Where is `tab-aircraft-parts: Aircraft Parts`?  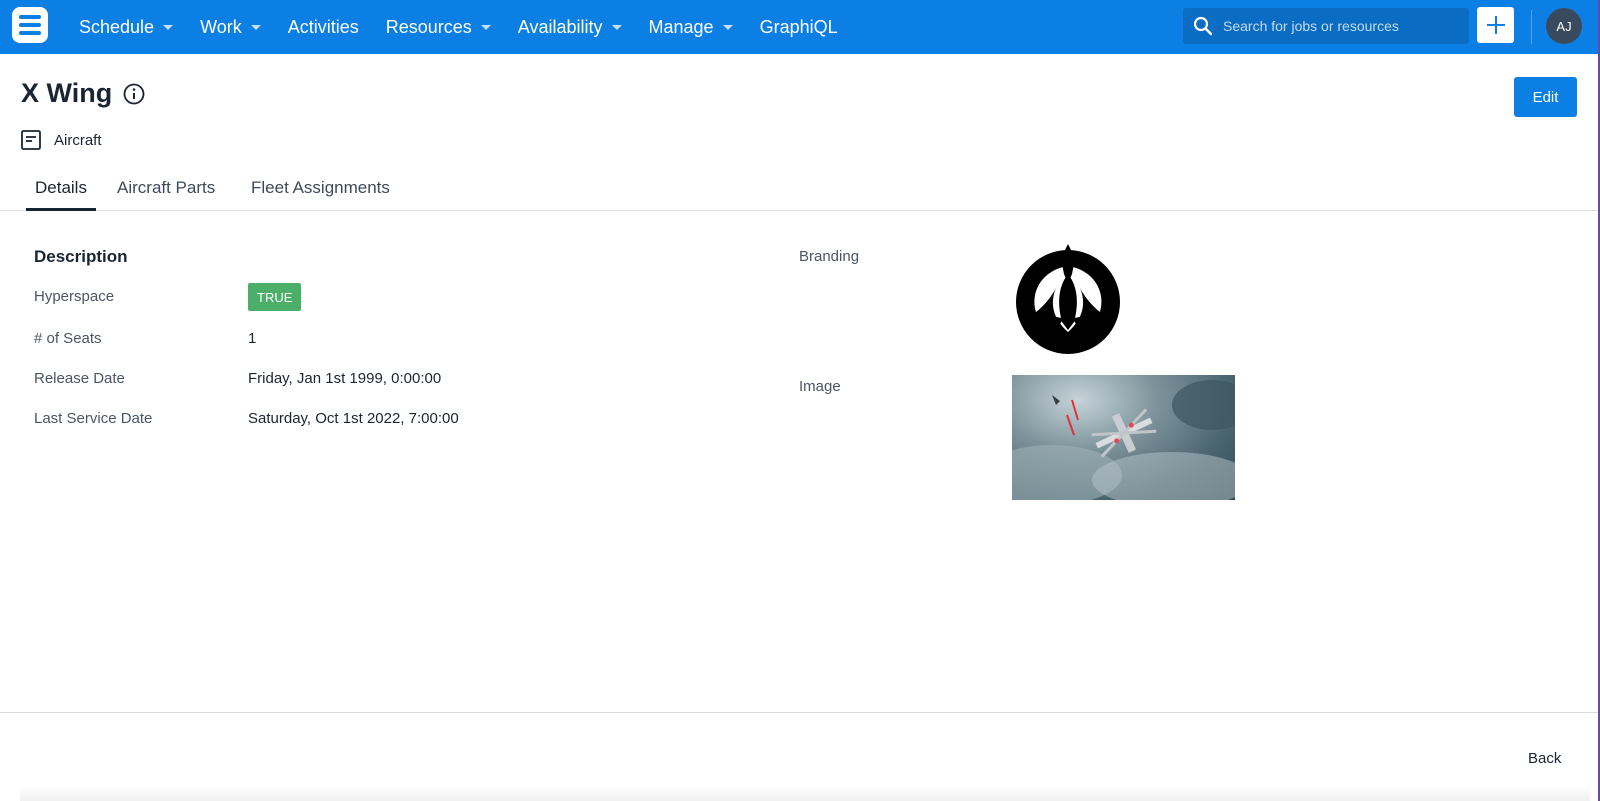
tab-aircraft-parts: Aircraft Parts is located at coordinates (166, 194).